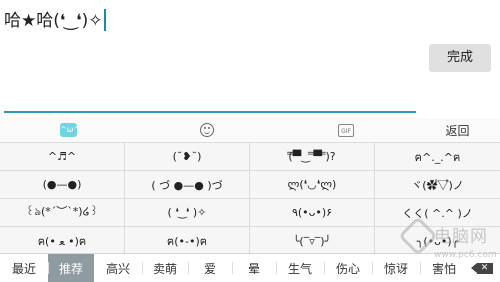  What do you see at coordinates (396, 268) in the screenshot?
I see `category-surprised: 惊讶` at bounding box center [396, 268].